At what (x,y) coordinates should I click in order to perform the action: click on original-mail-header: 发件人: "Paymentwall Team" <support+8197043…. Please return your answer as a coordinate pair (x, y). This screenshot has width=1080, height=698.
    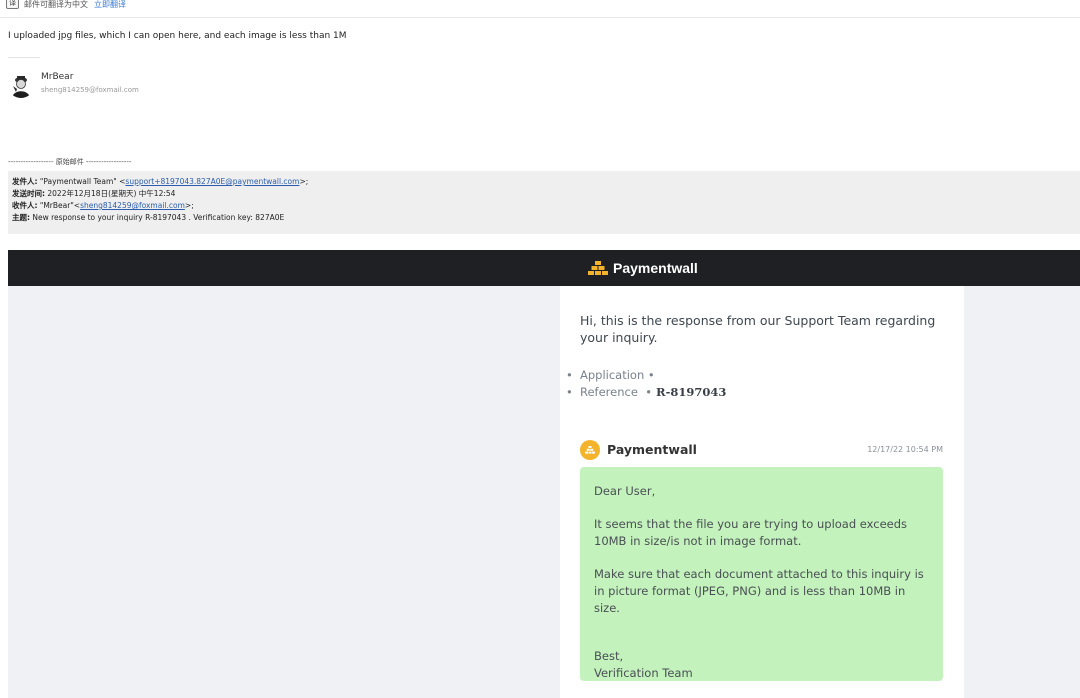
    Looking at the image, I should click on (544, 202).